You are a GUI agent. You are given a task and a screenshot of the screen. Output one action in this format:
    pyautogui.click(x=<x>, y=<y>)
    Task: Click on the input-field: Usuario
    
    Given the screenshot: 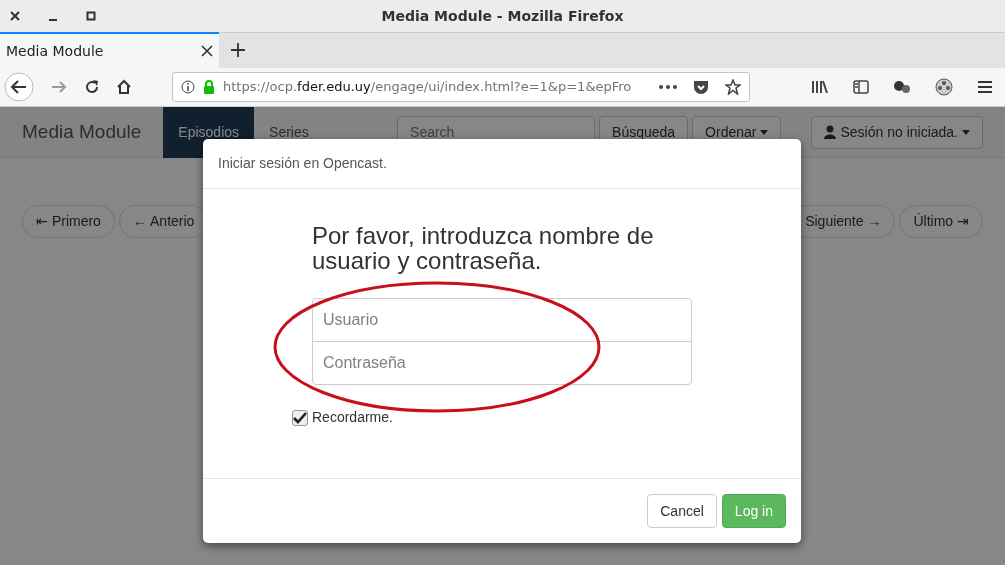 What is the action you would take?
    pyautogui.click(x=502, y=320)
    